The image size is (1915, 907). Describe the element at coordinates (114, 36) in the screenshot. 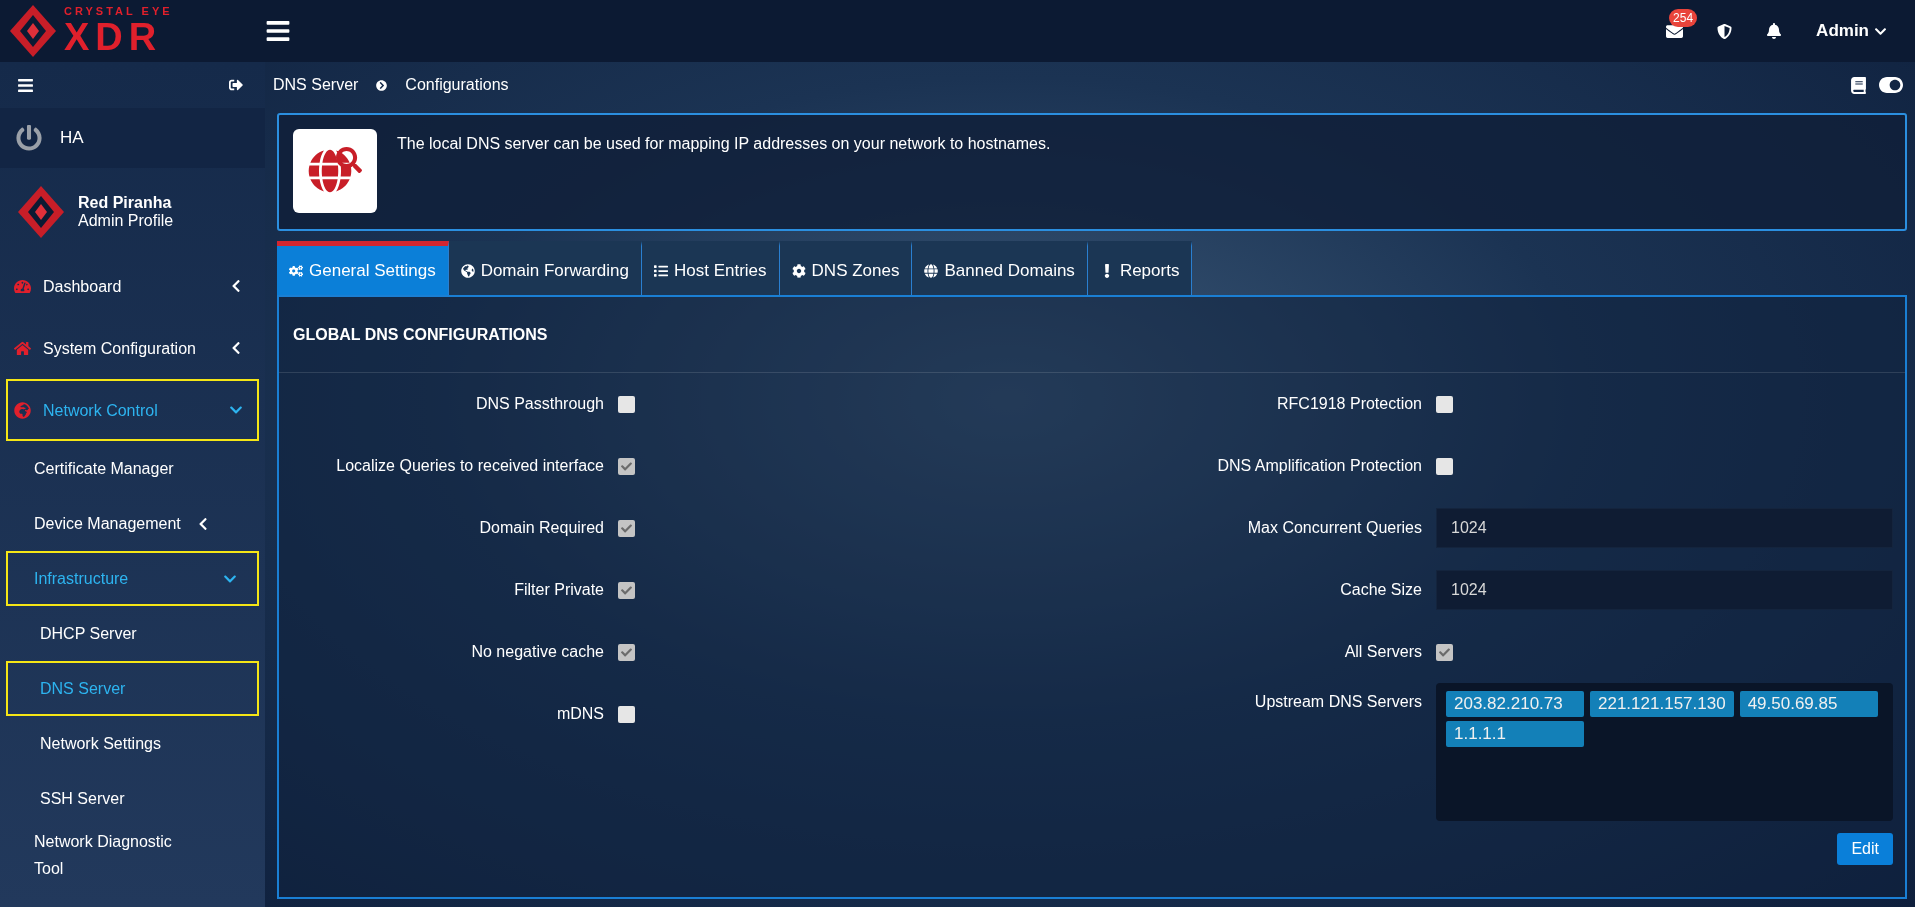

I see `logo-wordmark: XDR` at that location.